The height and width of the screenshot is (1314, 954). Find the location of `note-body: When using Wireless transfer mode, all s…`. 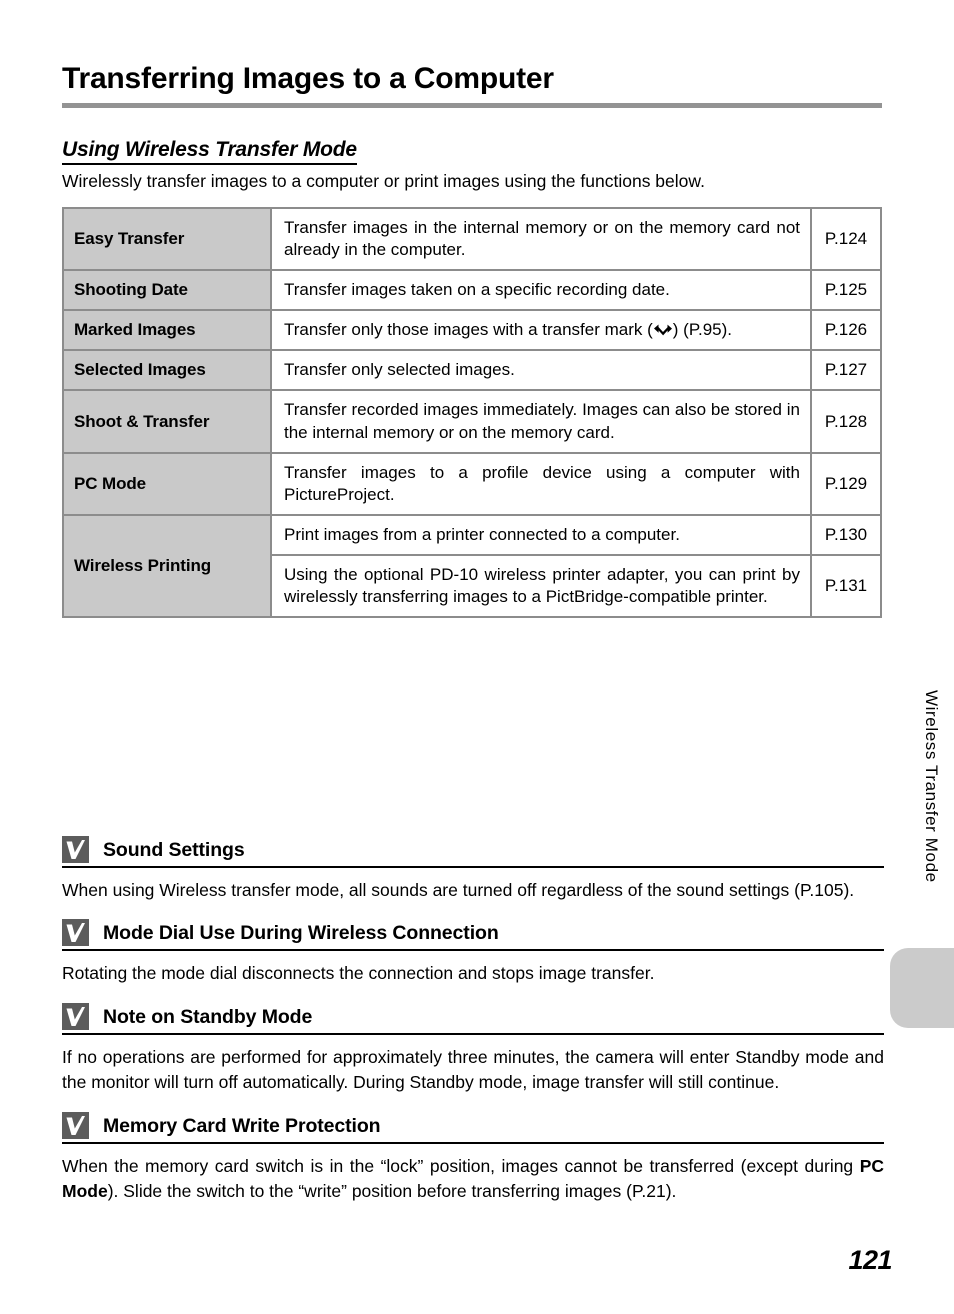

note-body: When using Wireless transfer mode, all s… is located at coordinates (458, 890).